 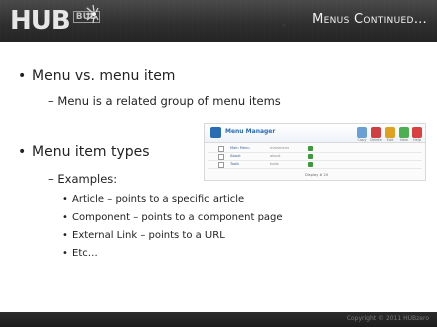 What do you see at coordinates (240, 148) in the screenshot?
I see `menu-name: Main Menu` at bounding box center [240, 148].